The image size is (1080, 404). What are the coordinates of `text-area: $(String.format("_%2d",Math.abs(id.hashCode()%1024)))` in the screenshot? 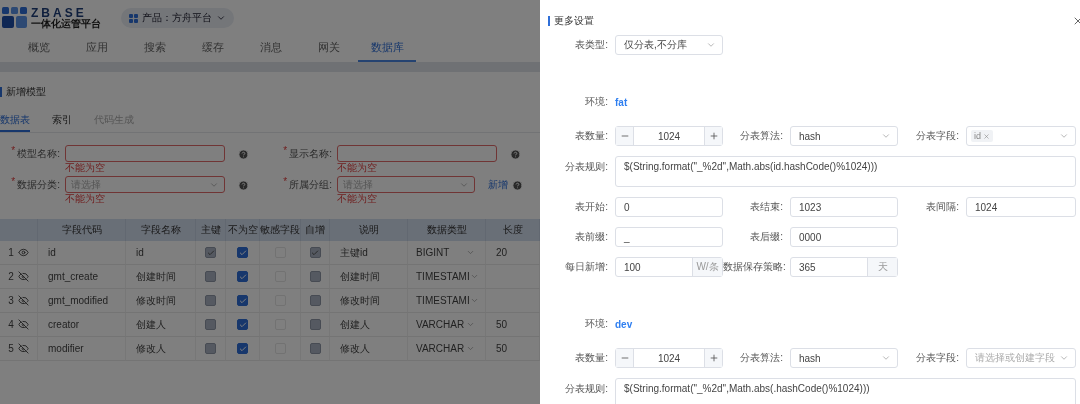 It's located at (845, 171).